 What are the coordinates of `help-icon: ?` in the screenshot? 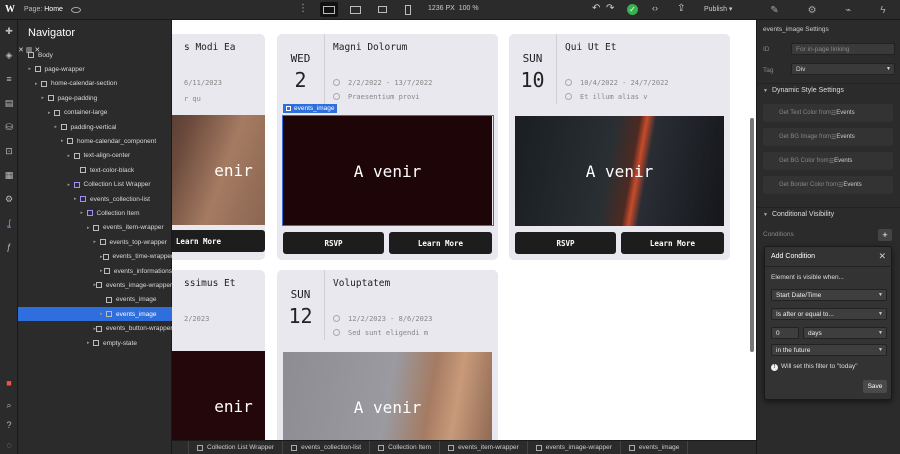 It's located at (9, 425).